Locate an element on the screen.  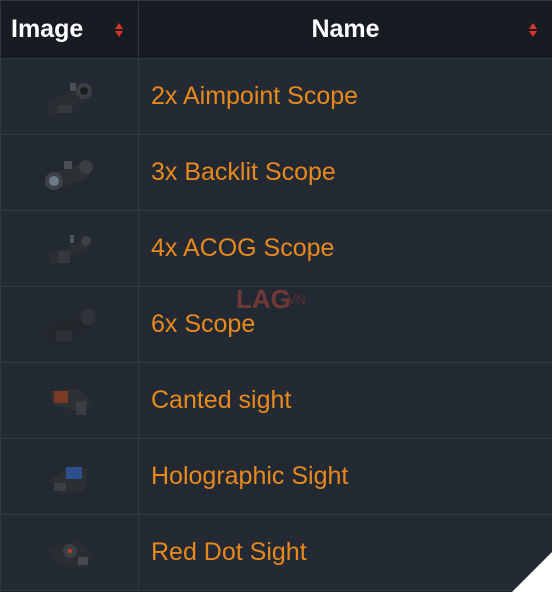
column-header-name: Name is located at coordinates (345, 29).